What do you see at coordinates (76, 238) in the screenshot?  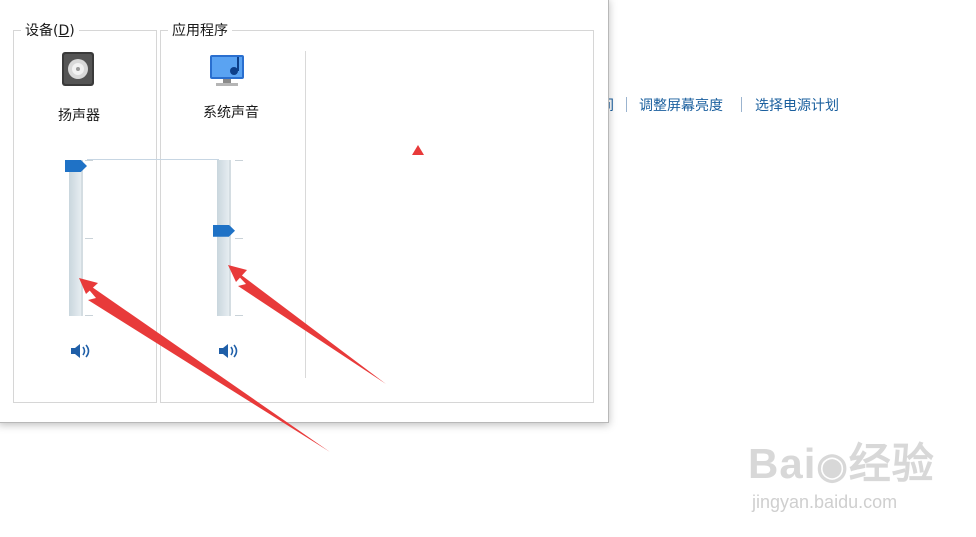 I see `speaker-volume-track` at bounding box center [76, 238].